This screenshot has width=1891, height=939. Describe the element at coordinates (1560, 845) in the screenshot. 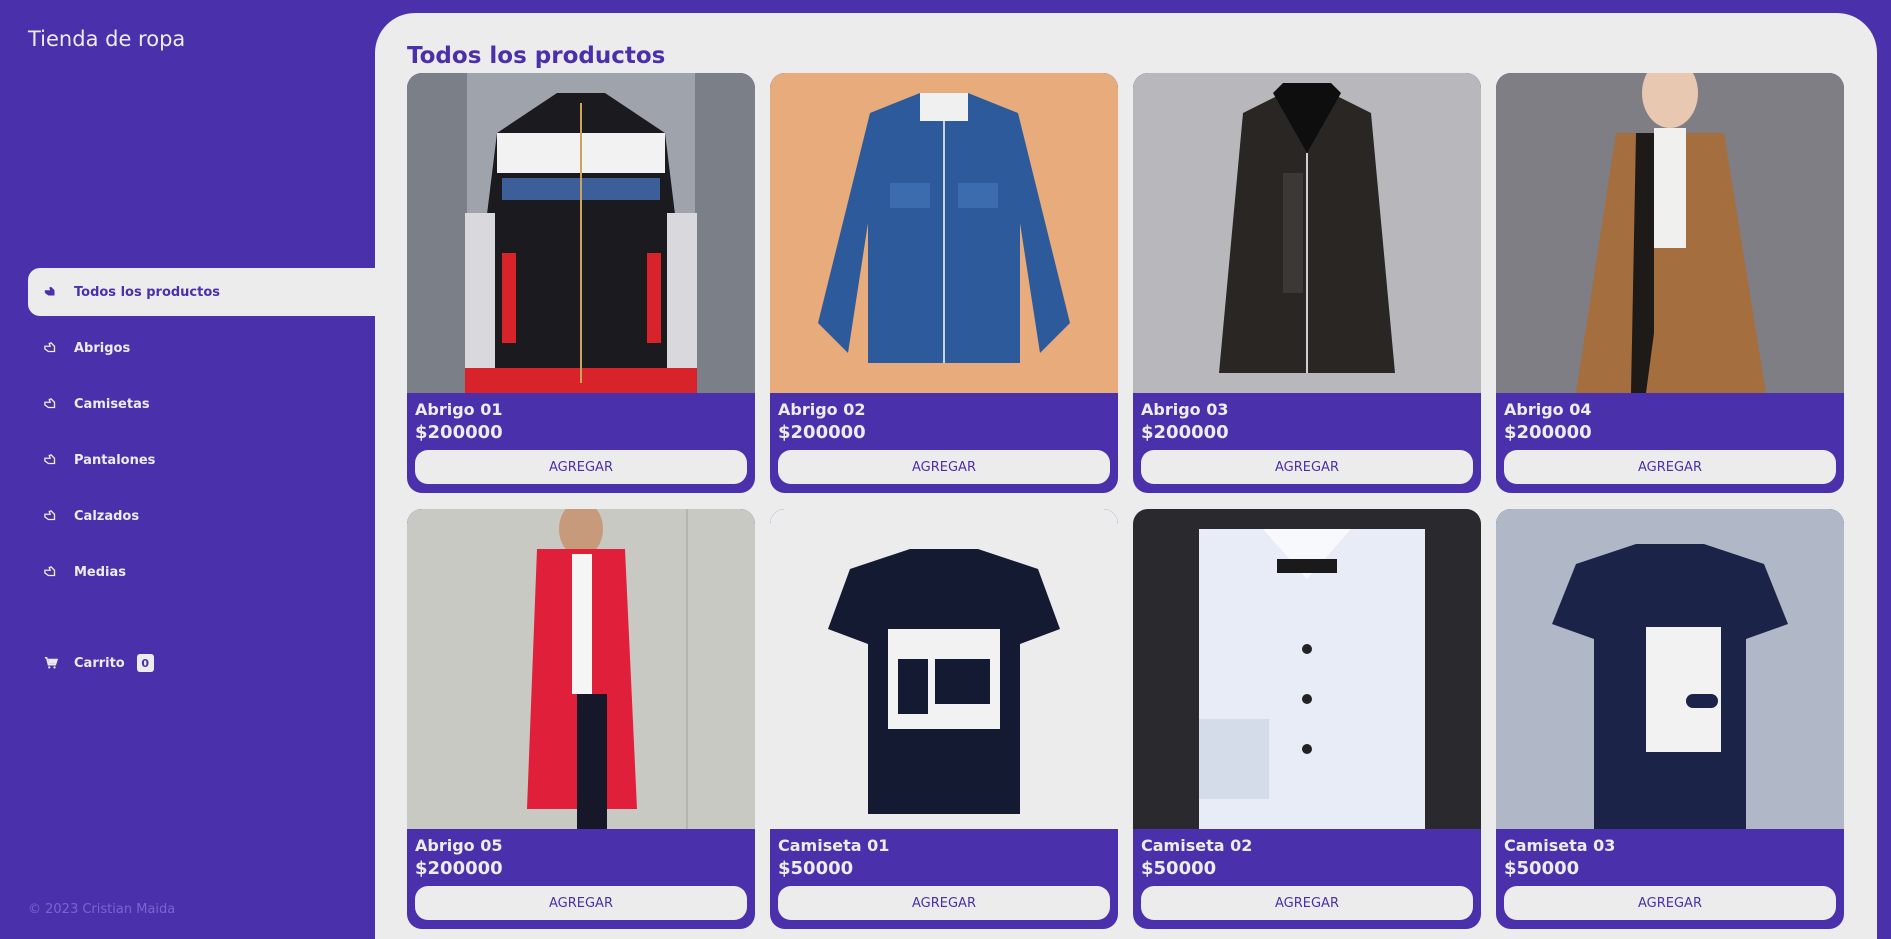

I see `product-name: Camiseta 03` at that location.